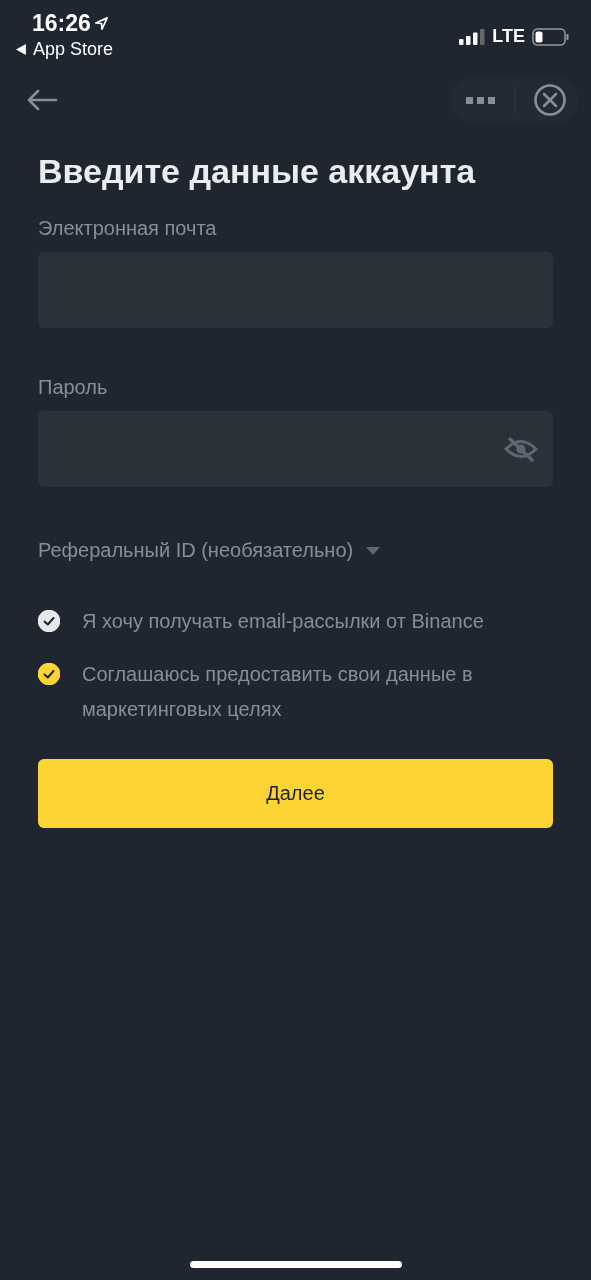 The height and width of the screenshot is (1280, 591). Describe the element at coordinates (278, 692) in the screenshot. I see `consent-text: Соглашаюсь предоставить свои данные в маркетинговых целях` at that location.